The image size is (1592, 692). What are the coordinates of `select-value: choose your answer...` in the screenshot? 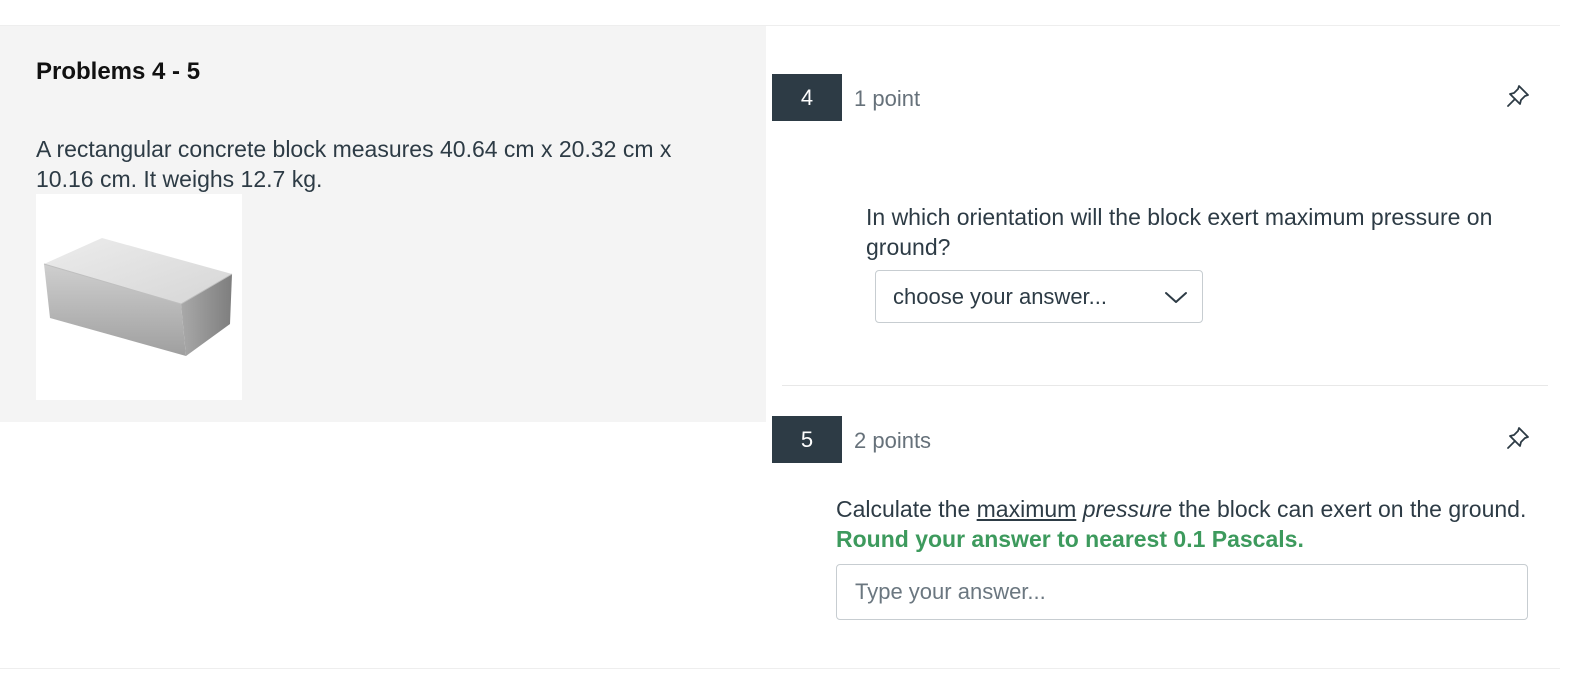 It's located at (1000, 296).